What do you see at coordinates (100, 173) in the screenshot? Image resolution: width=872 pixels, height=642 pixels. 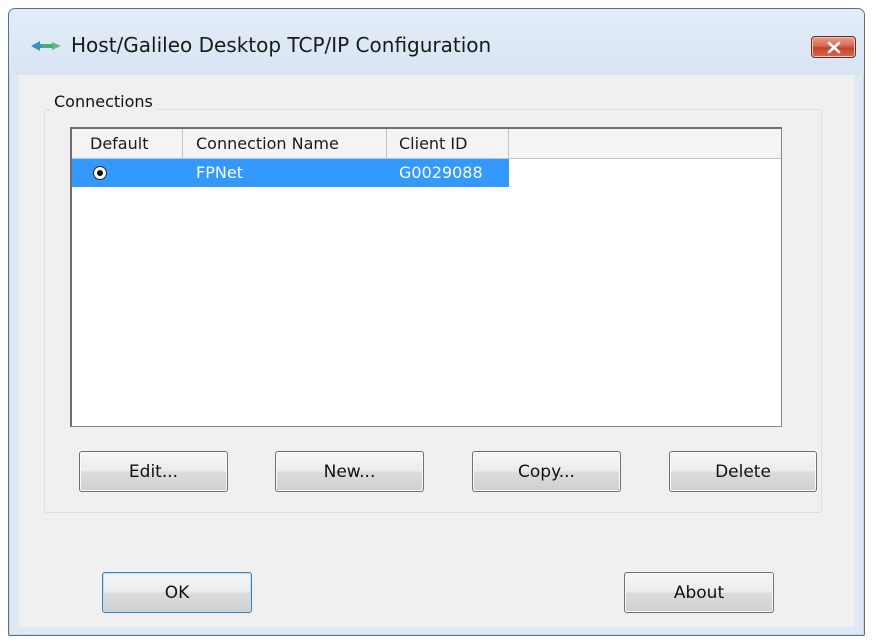 I see `radio-selected-icon` at bounding box center [100, 173].